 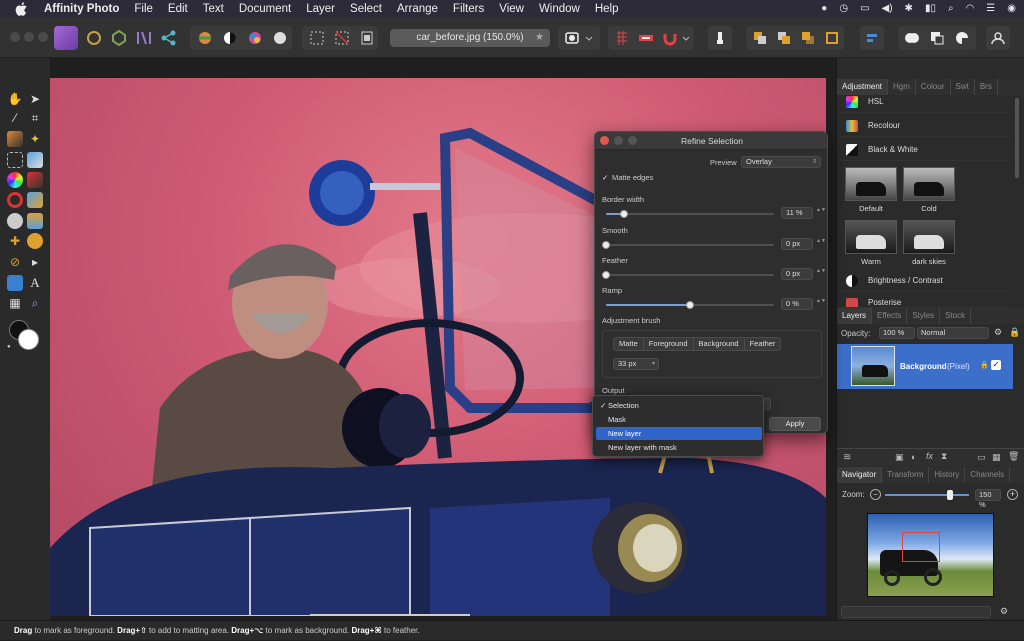 What do you see at coordinates (320, 9) in the screenshot?
I see `menu-layer: Layer` at bounding box center [320, 9].